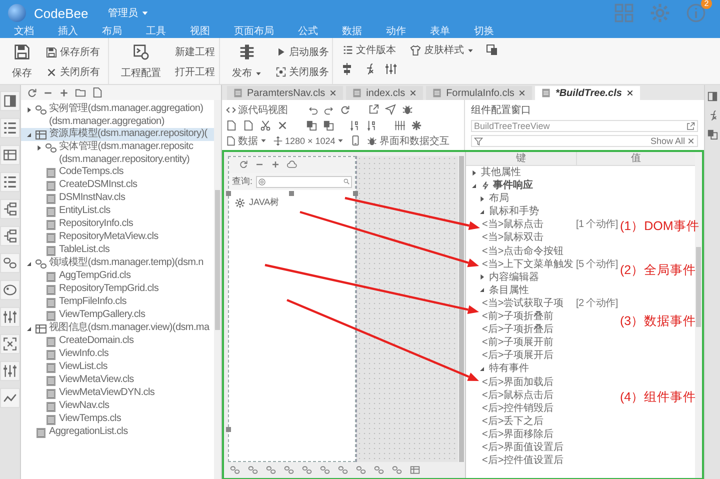  What do you see at coordinates (302, 72) in the screenshot?
I see `stop-service-button: 关闭服务` at bounding box center [302, 72].